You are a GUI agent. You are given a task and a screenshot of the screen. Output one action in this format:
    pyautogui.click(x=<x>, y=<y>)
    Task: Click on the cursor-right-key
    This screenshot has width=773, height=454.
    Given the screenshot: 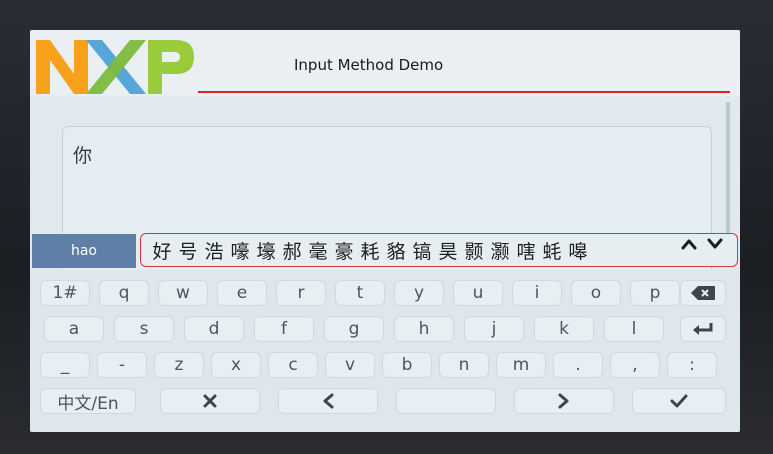 What is the action you would take?
    pyautogui.click(x=564, y=401)
    